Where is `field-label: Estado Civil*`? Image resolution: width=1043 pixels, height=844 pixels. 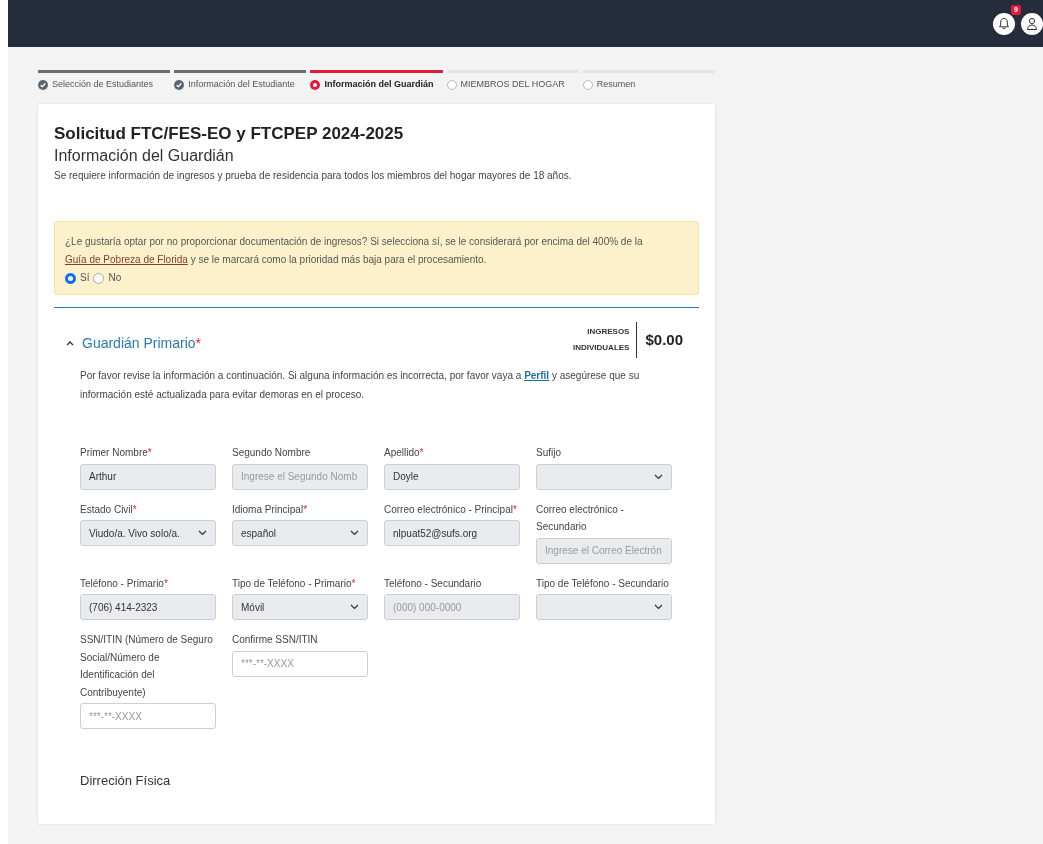 field-label: Estado Civil* is located at coordinates (109, 509).